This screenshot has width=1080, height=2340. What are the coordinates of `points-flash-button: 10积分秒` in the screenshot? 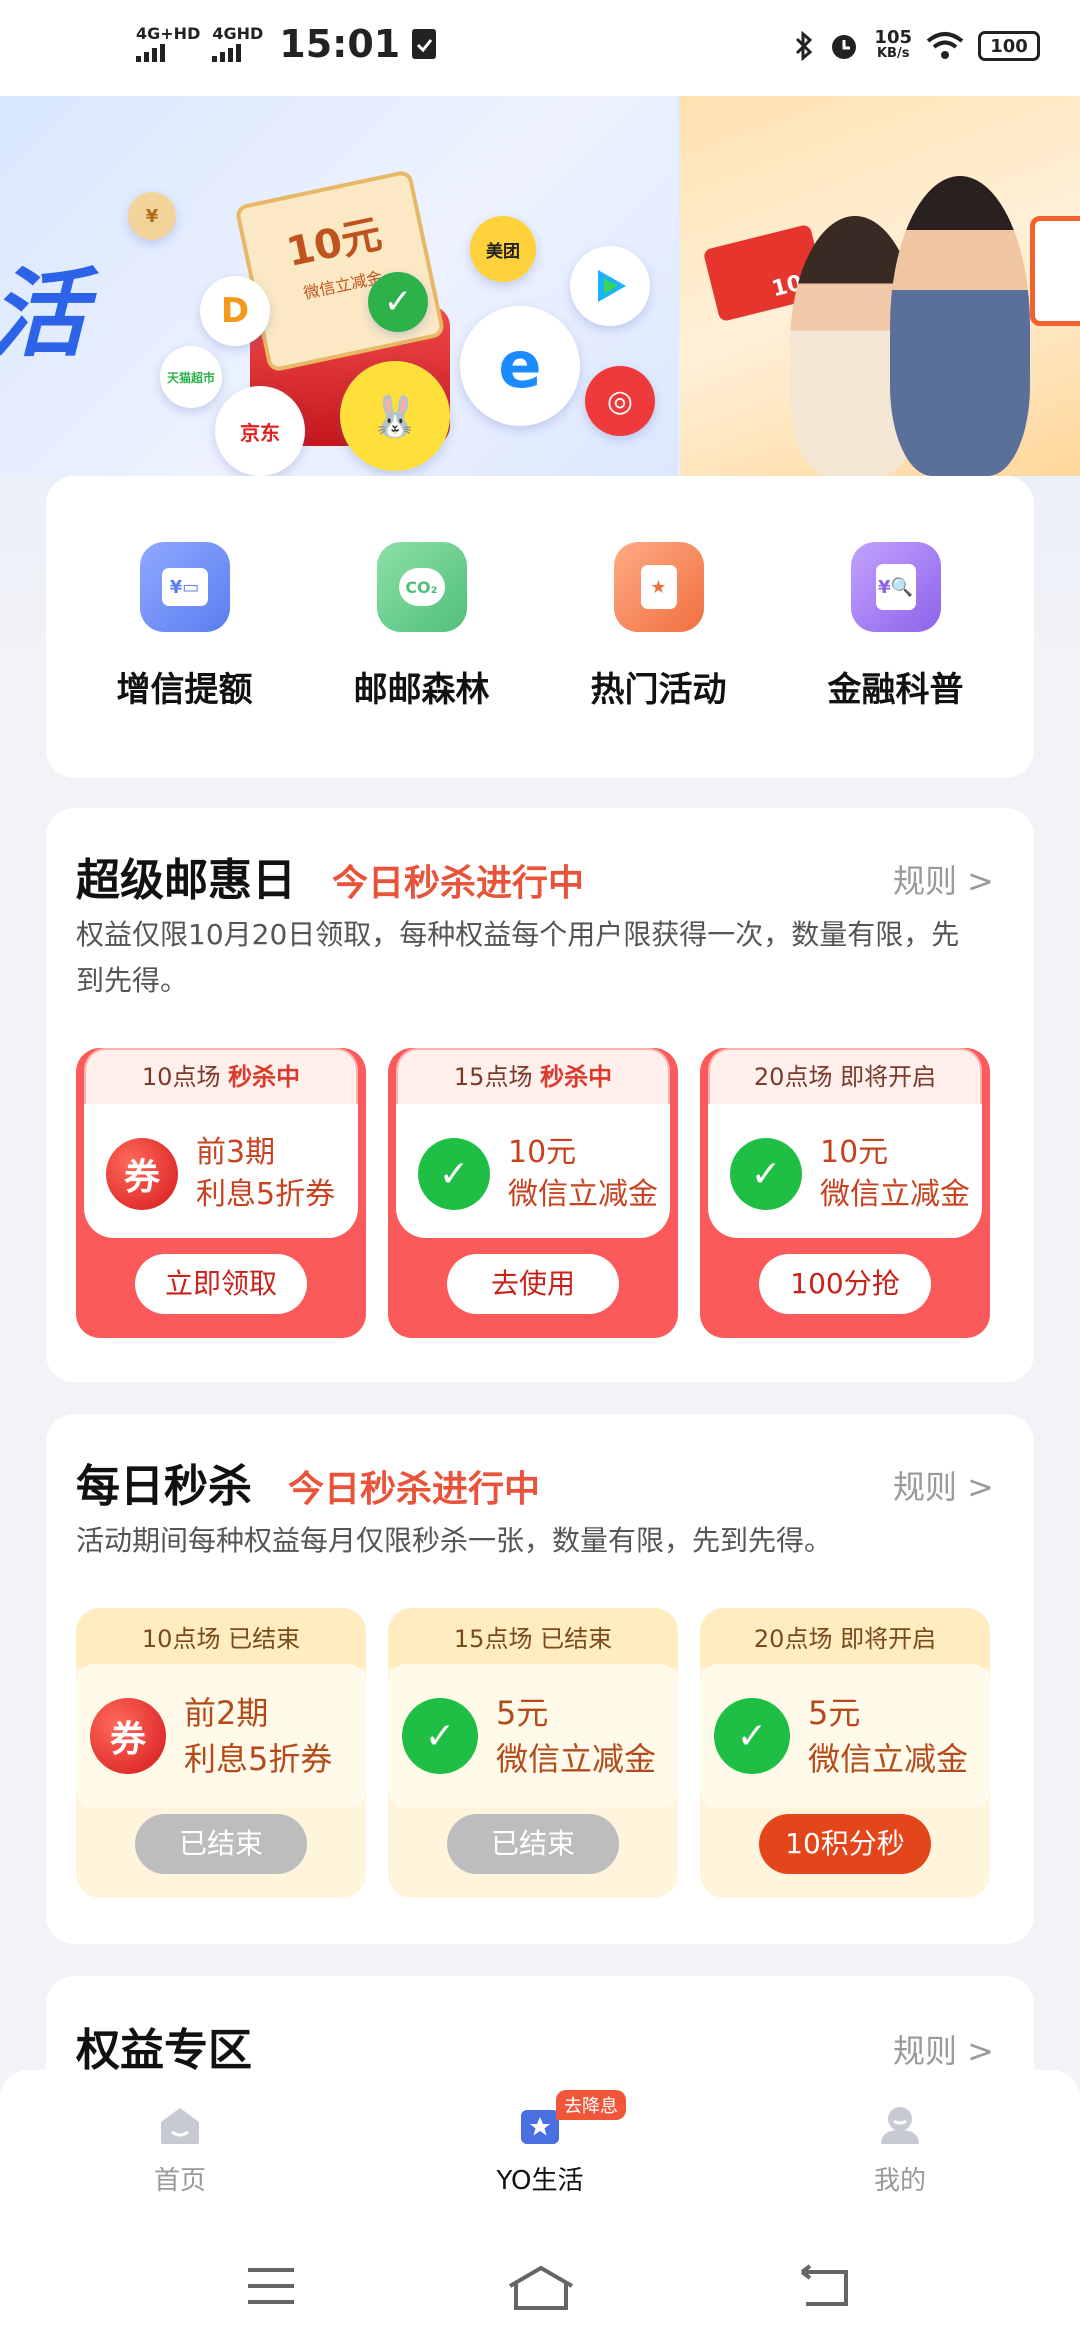 It's located at (845, 1844).